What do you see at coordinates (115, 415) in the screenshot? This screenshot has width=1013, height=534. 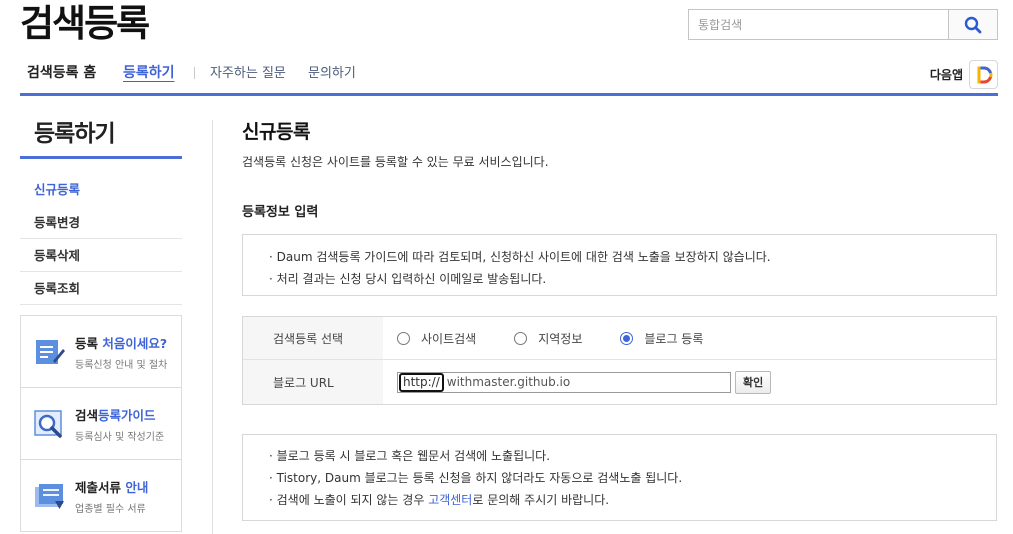 I see `promo-title: 검색등록가이드` at bounding box center [115, 415].